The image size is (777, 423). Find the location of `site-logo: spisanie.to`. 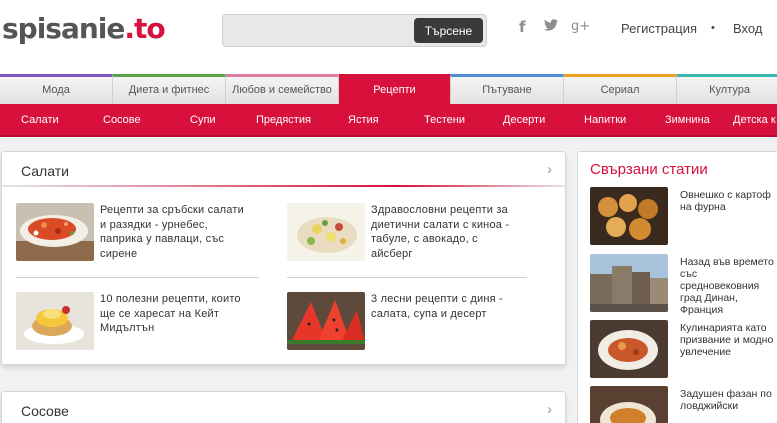

site-logo: spisanie.to is located at coordinates (84, 28).